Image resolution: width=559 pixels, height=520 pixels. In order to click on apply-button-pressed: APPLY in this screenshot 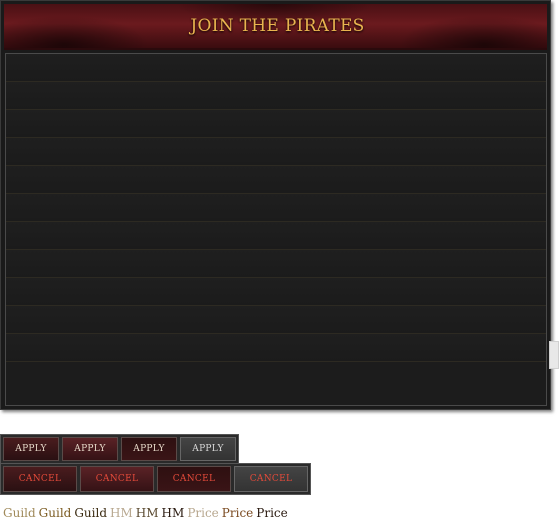, I will do `click(149, 449)`.